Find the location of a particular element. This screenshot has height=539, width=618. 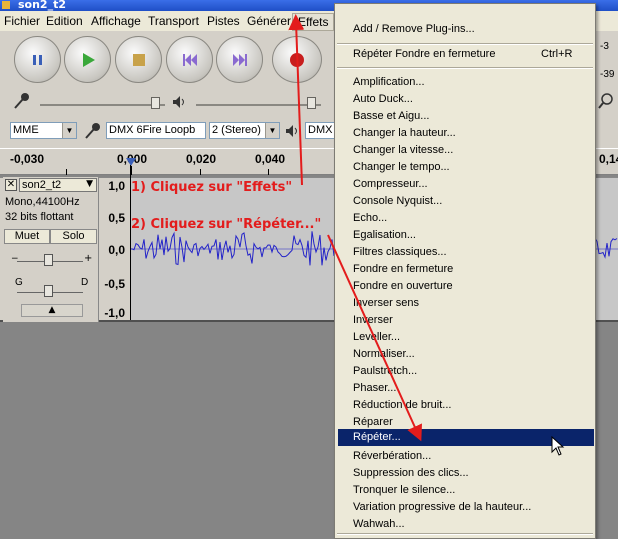

app-icon is located at coordinates (6, 5).